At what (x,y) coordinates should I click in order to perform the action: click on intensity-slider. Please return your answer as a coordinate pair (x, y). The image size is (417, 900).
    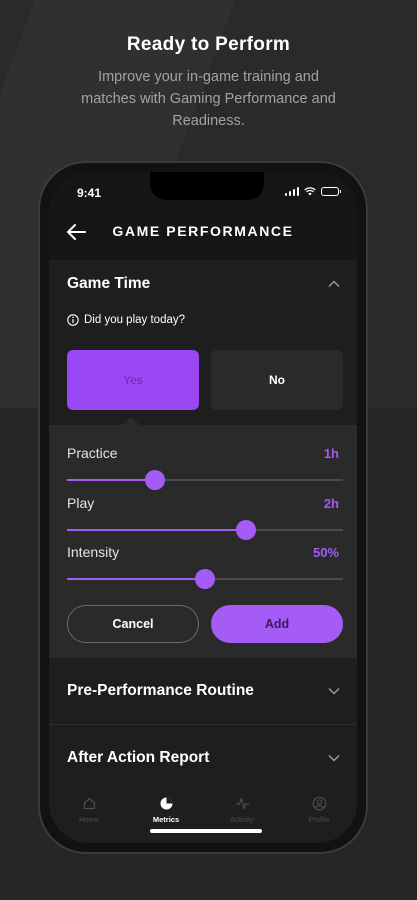
    Looking at the image, I should click on (205, 579).